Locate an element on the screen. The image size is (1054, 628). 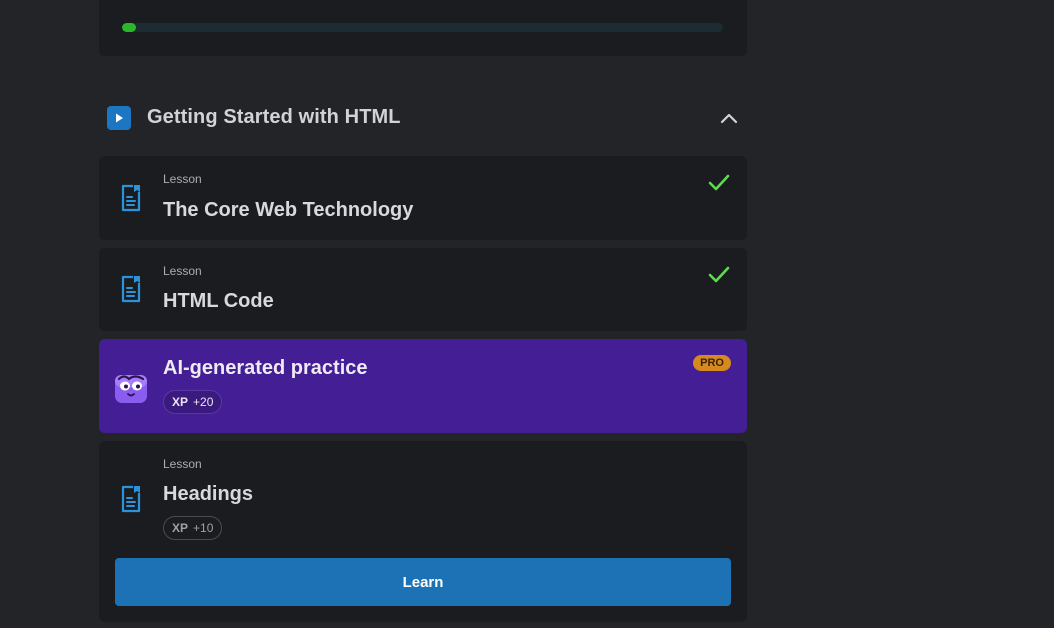
lesson-title: HTML Code is located at coordinates (218, 301).